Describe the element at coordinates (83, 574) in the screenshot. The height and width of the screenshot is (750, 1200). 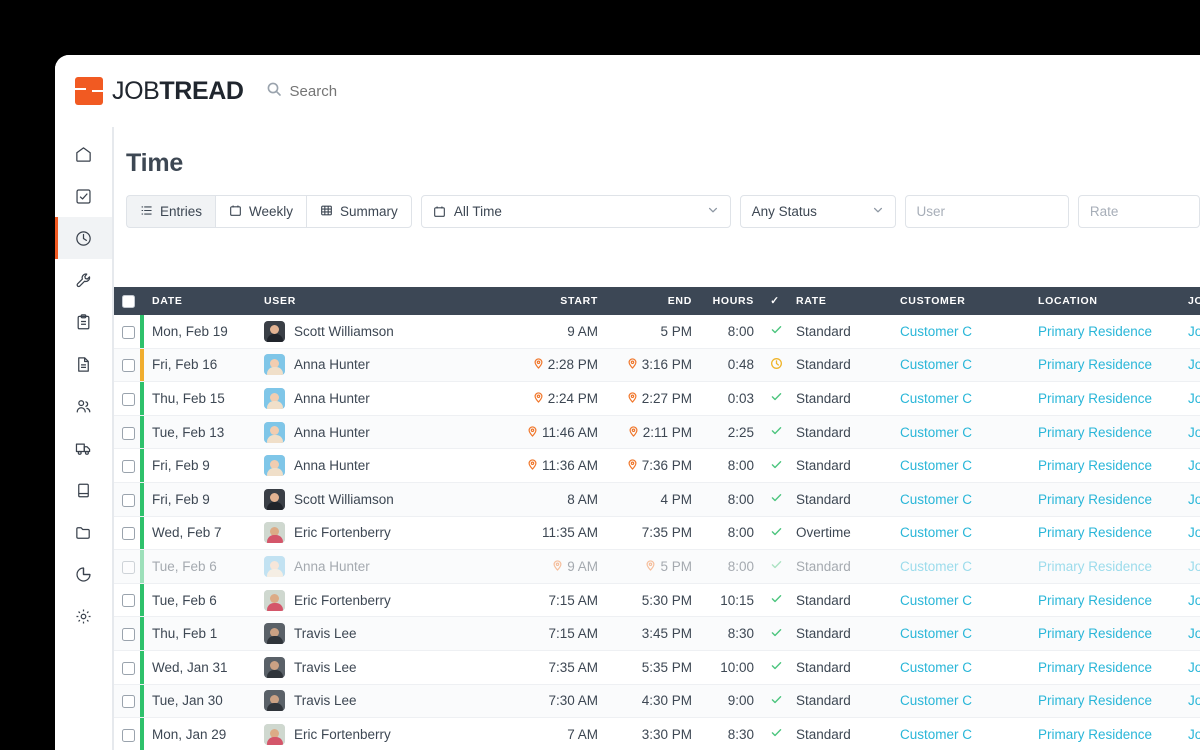
I see `sidebar-item-reports` at that location.